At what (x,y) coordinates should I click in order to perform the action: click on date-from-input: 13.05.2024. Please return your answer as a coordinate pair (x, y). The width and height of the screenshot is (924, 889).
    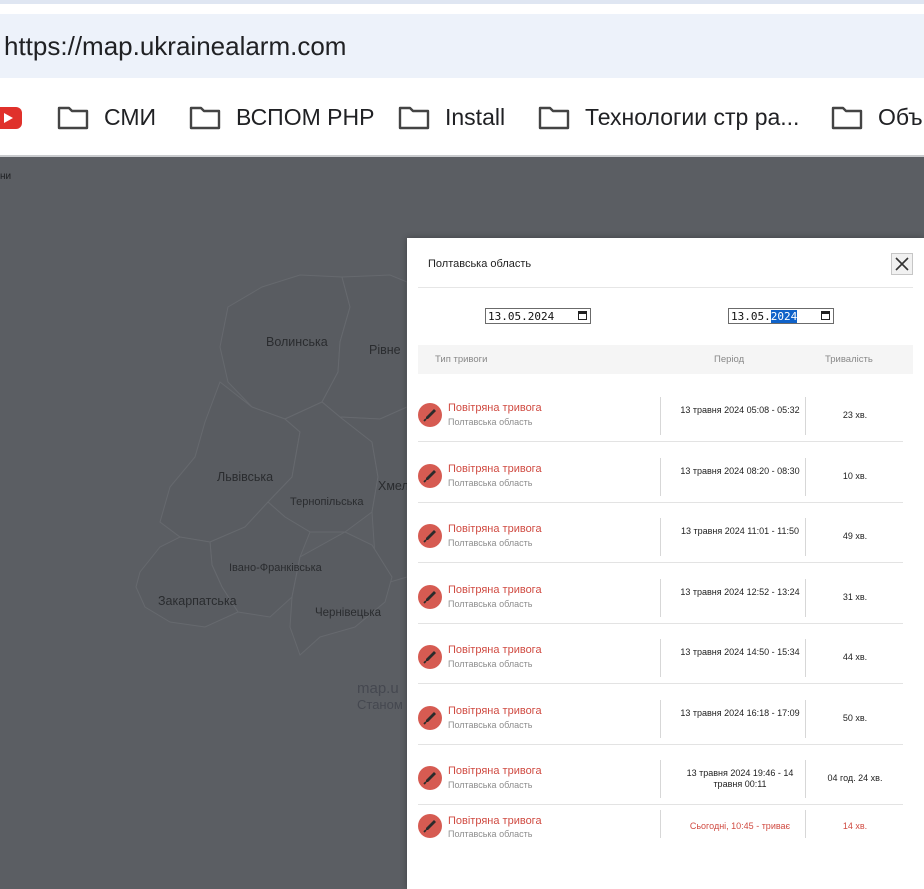
    Looking at the image, I should click on (538, 316).